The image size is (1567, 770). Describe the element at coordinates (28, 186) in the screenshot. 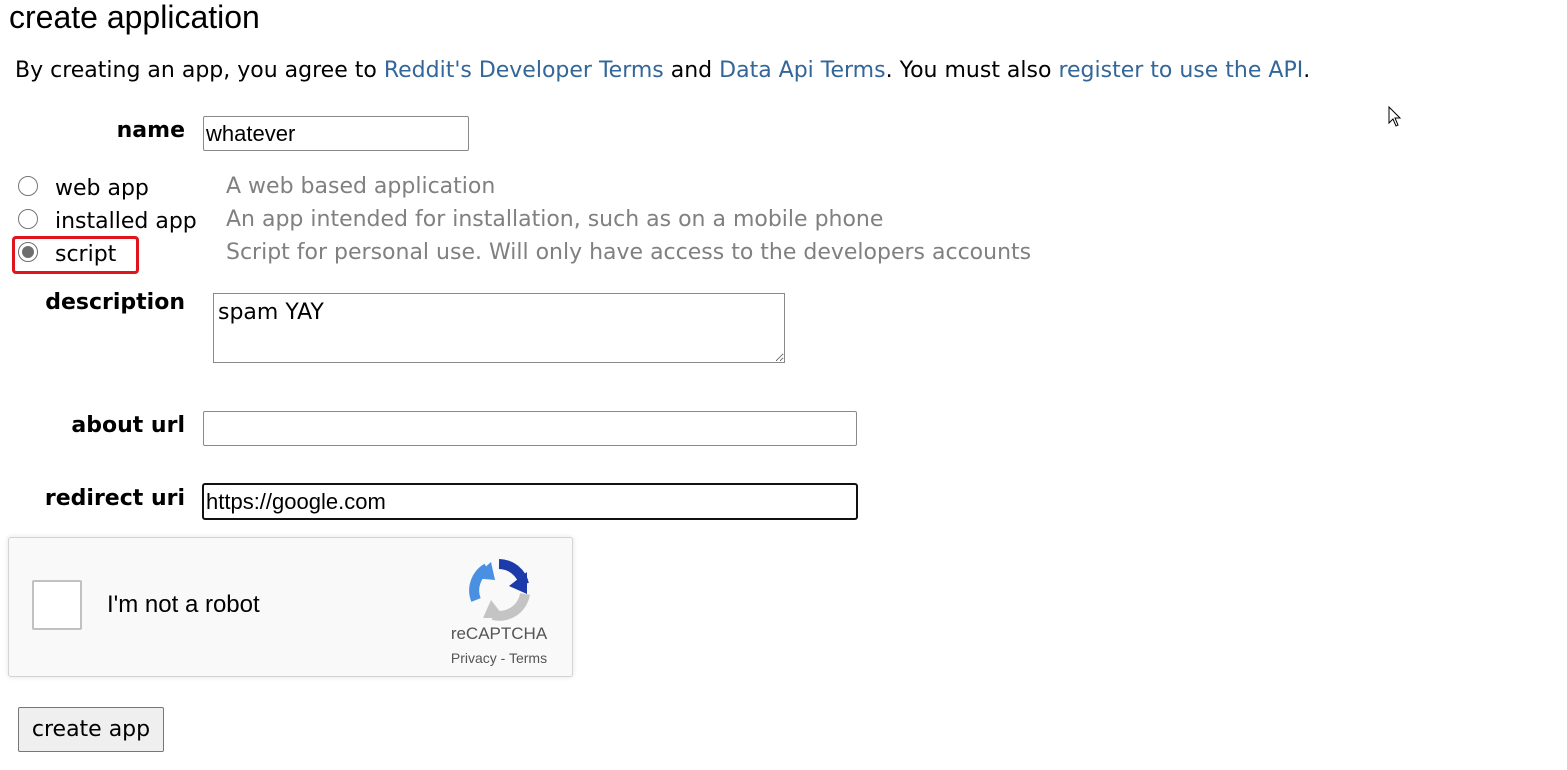

I see `radio-web-app` at that location.